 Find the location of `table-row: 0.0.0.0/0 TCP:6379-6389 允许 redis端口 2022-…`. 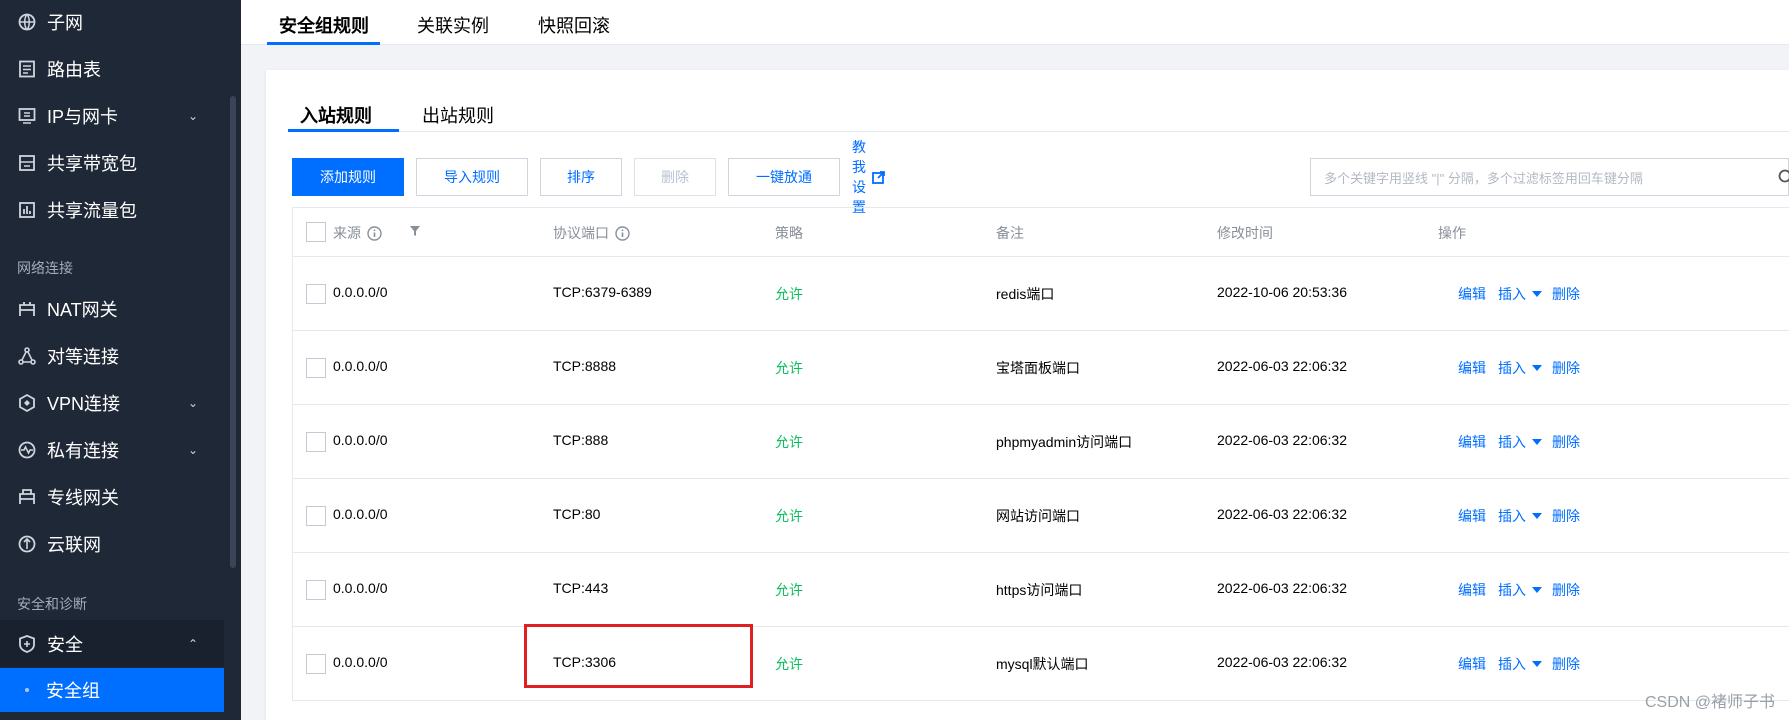

table-row: 0.0.0.0/0 TCP:6379-6389 允许 redis端口 2022-… is located at coordinates (1041, 294).